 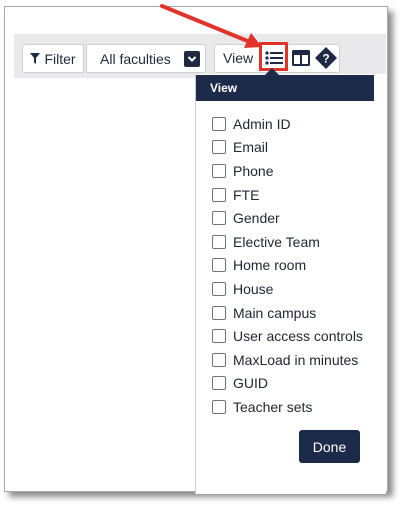 What do you see at coordinates (262, 123) in the screenshot?
I see `option-label: Admin ID` at bounding box center [262, 123].